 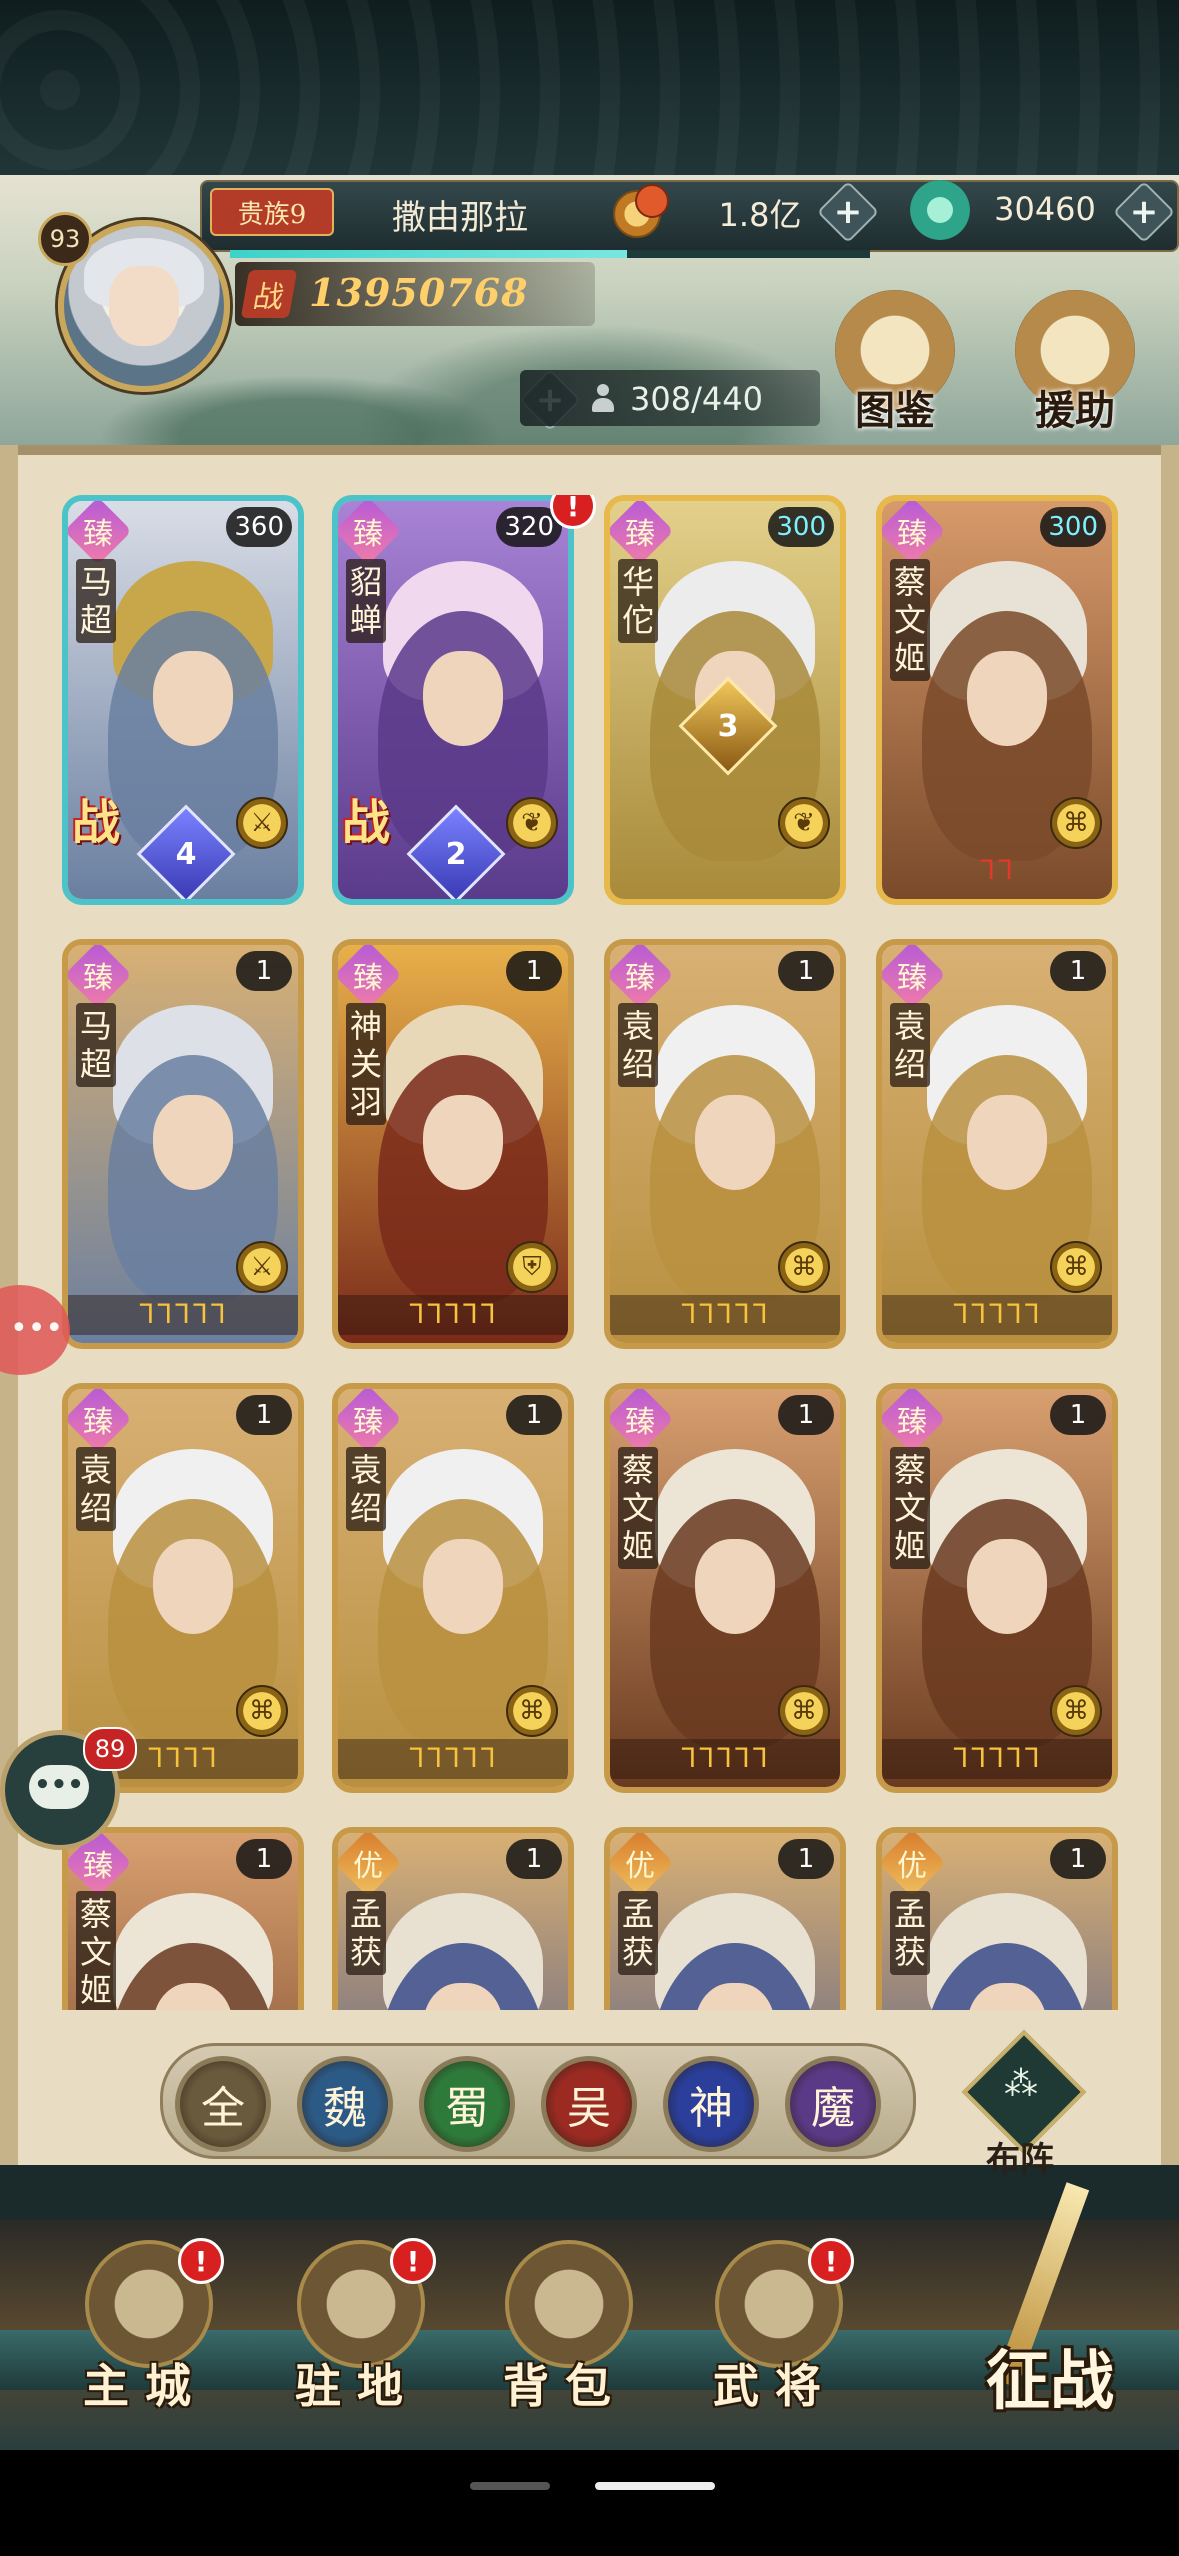 I want to click on chat-unread-count: 89, so click(x=110, y=1749).